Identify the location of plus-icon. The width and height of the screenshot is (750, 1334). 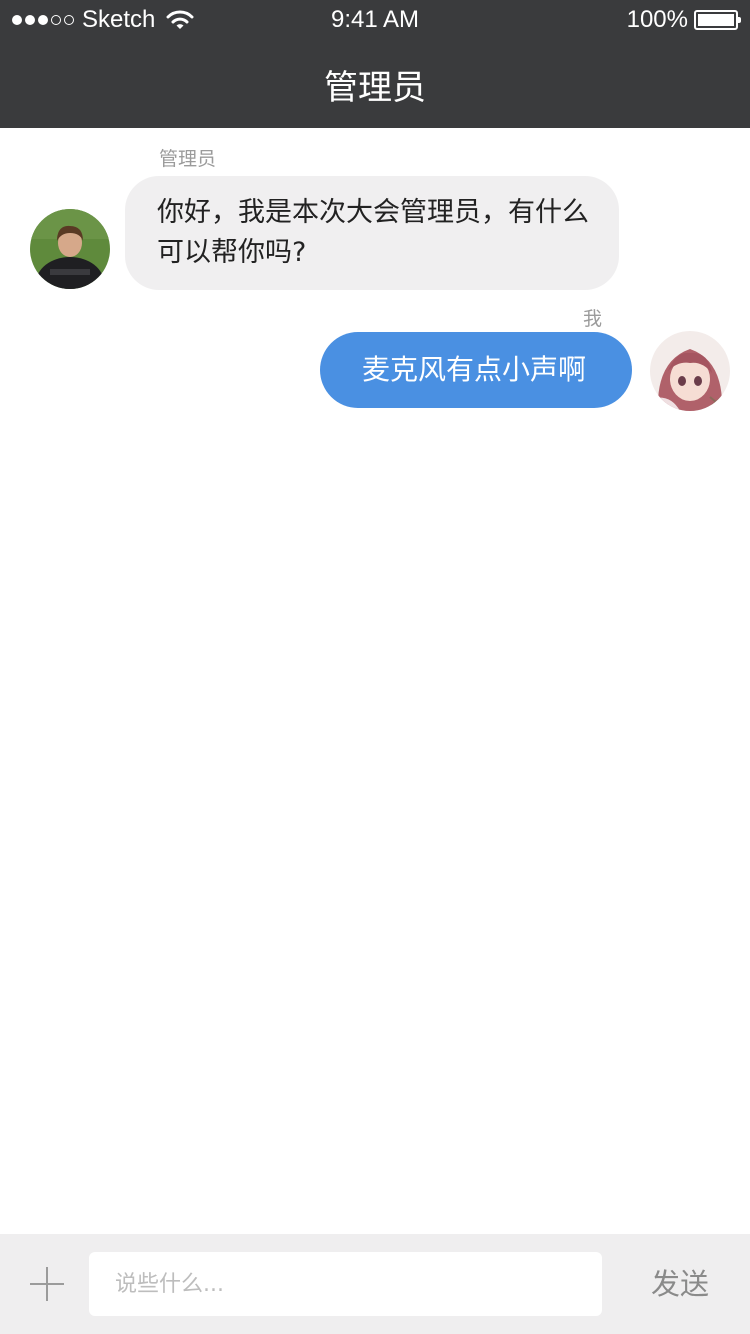
(47, 1284).